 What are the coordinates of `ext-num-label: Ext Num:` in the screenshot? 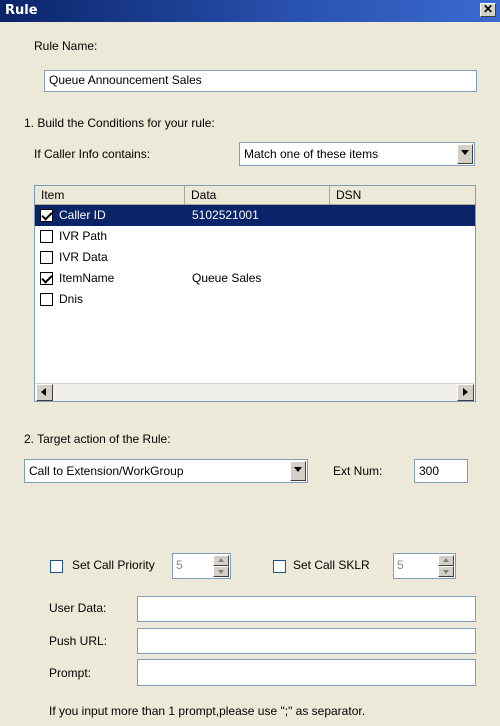 It's located at (358, 471).